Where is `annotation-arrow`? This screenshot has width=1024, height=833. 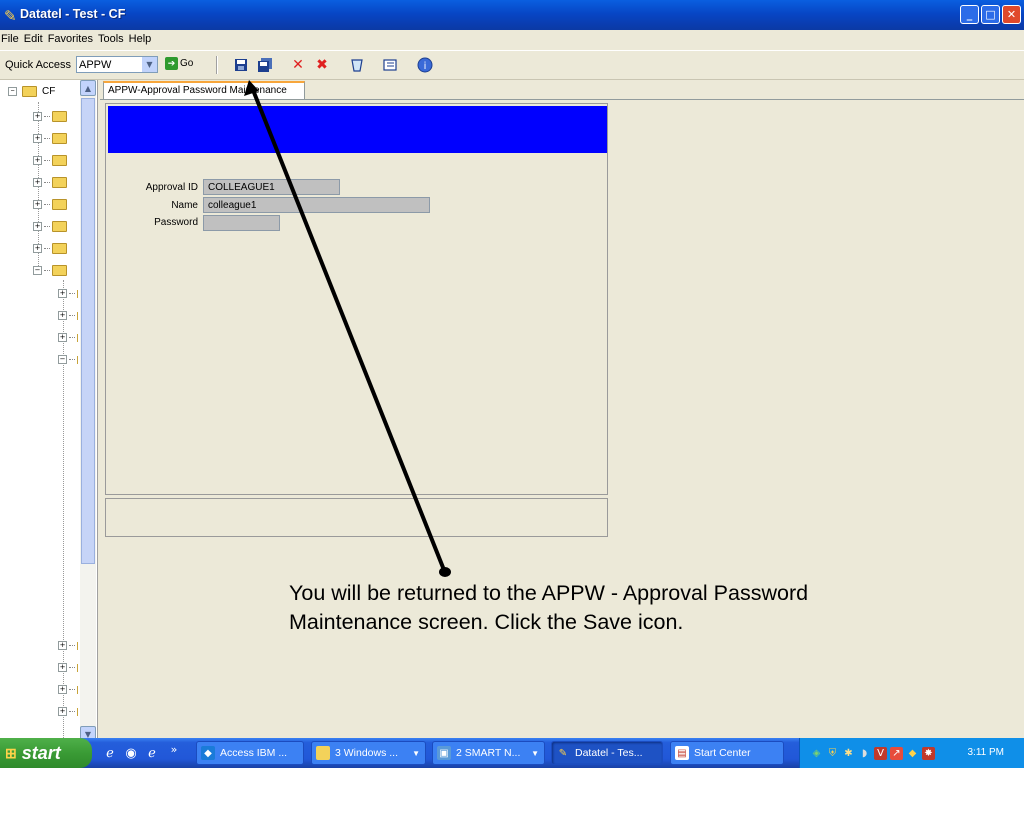 annotation-arrow is located at coordinates (347, 328).